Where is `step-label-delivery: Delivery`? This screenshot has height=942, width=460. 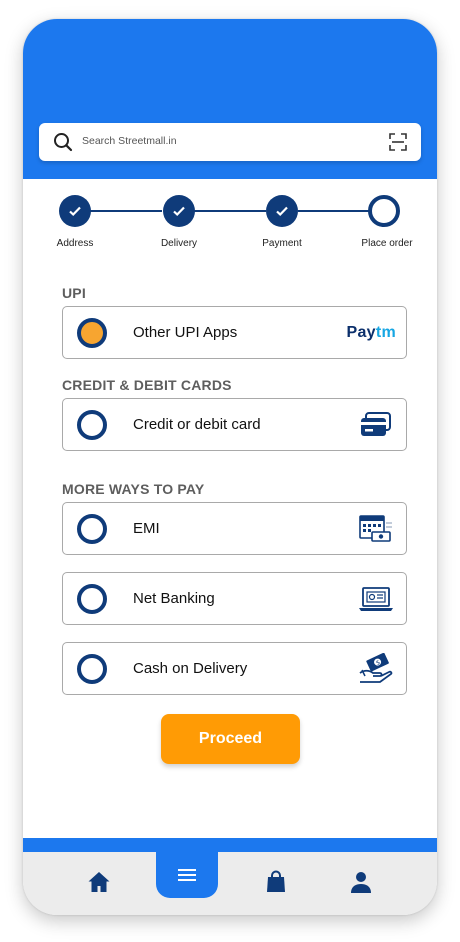 step-label-delivery: Delivery is located at coordinates (179, 243).